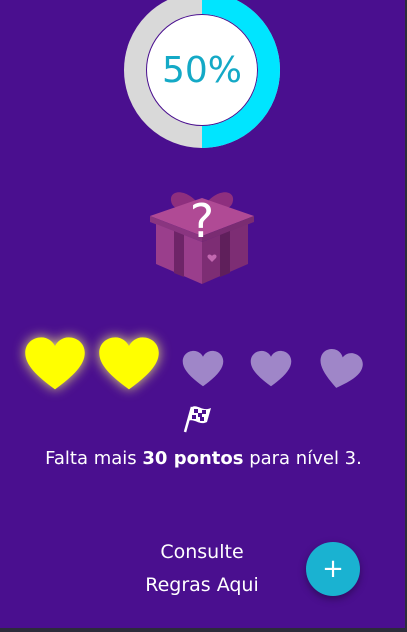 This screenshot has width=407, height=632. Describe the element at coordinates (197, 419) in the screenshot. I see `checkered-flag-icon` at that location.